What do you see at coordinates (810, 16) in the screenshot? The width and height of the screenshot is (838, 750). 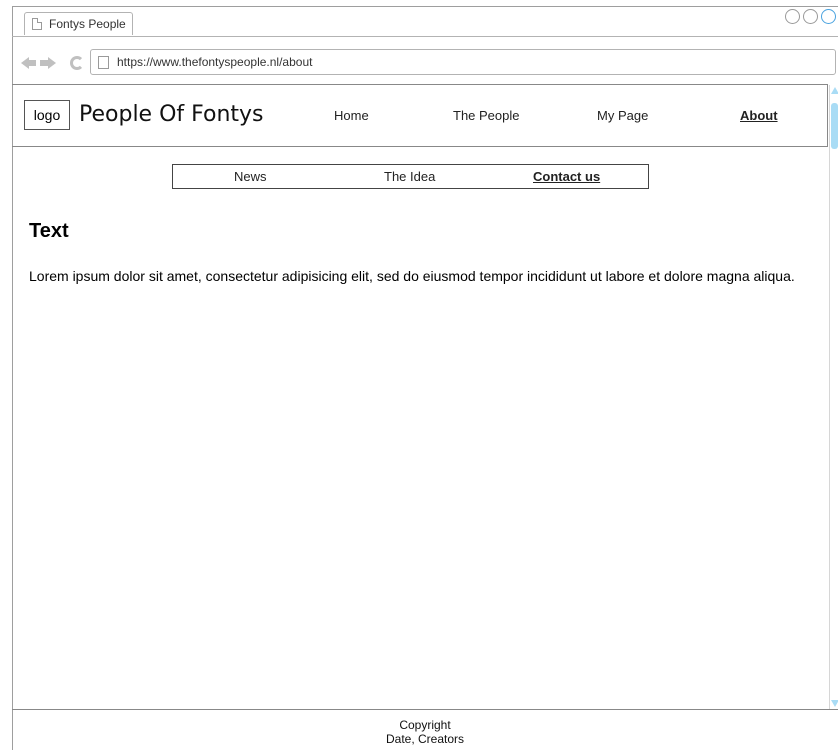 I see `maximize-icon` at bounding box center [810, 16].